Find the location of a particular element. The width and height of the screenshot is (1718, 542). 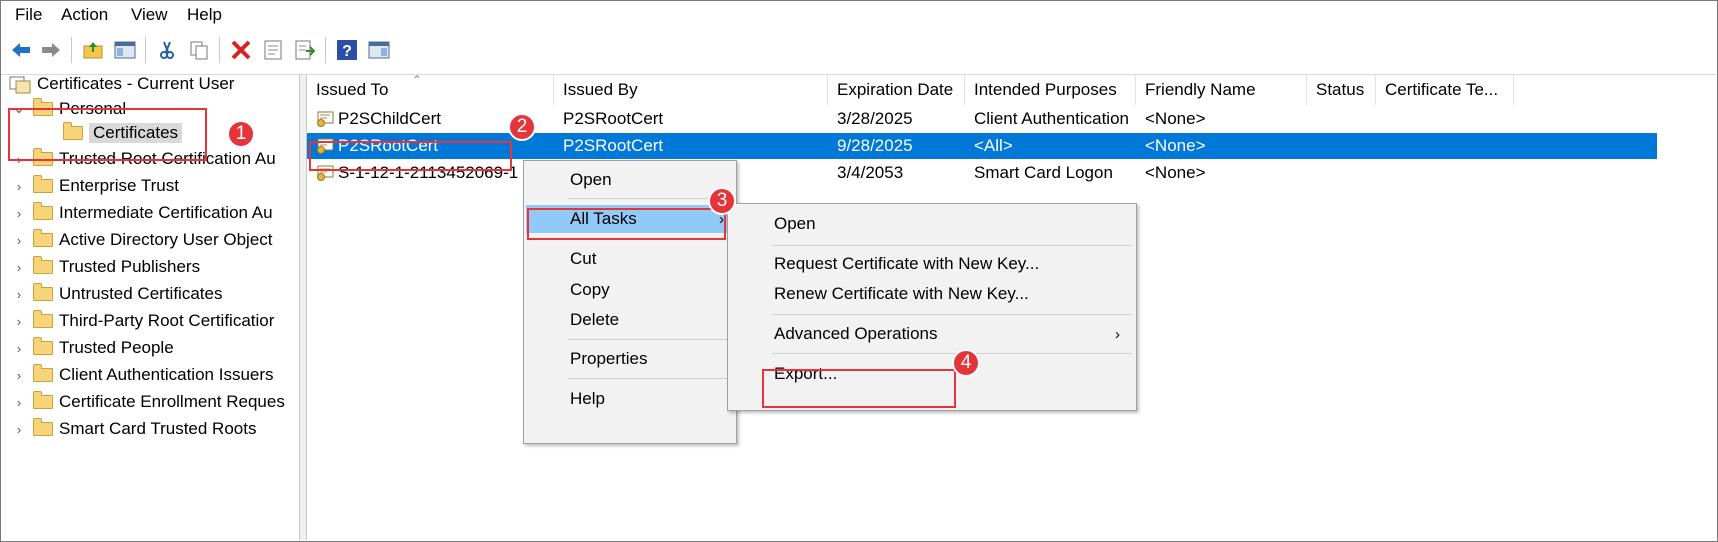

column-label: Friendly Name is located at coordinates (1200, 89).